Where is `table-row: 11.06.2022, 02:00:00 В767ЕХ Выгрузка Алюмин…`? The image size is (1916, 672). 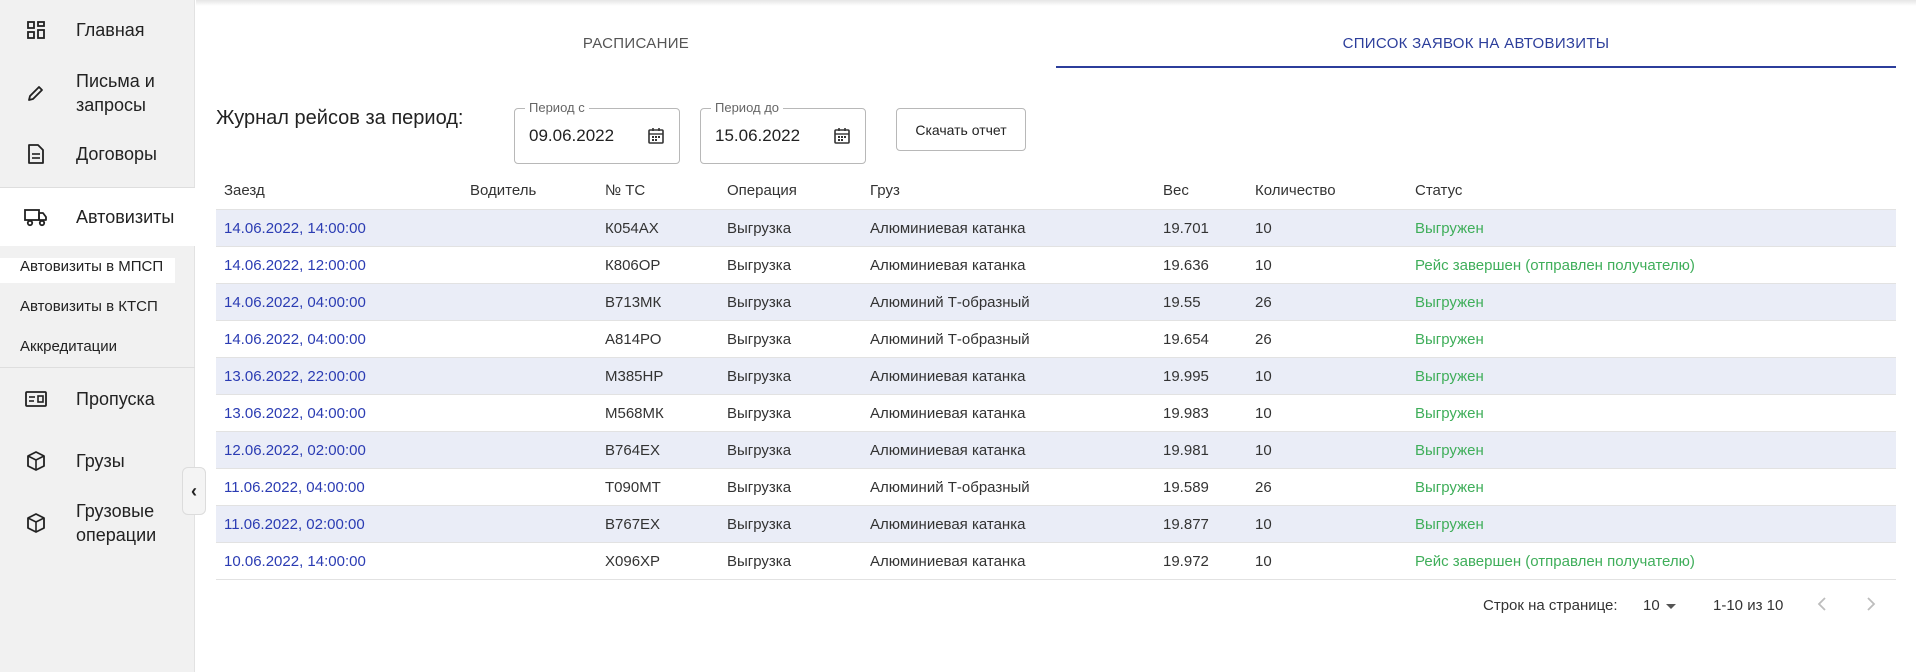 table-row: 11.06.2022, 02:00:00 В767ЕХ Выгрузка Алюмин… is located at coordinates (1056, 524).